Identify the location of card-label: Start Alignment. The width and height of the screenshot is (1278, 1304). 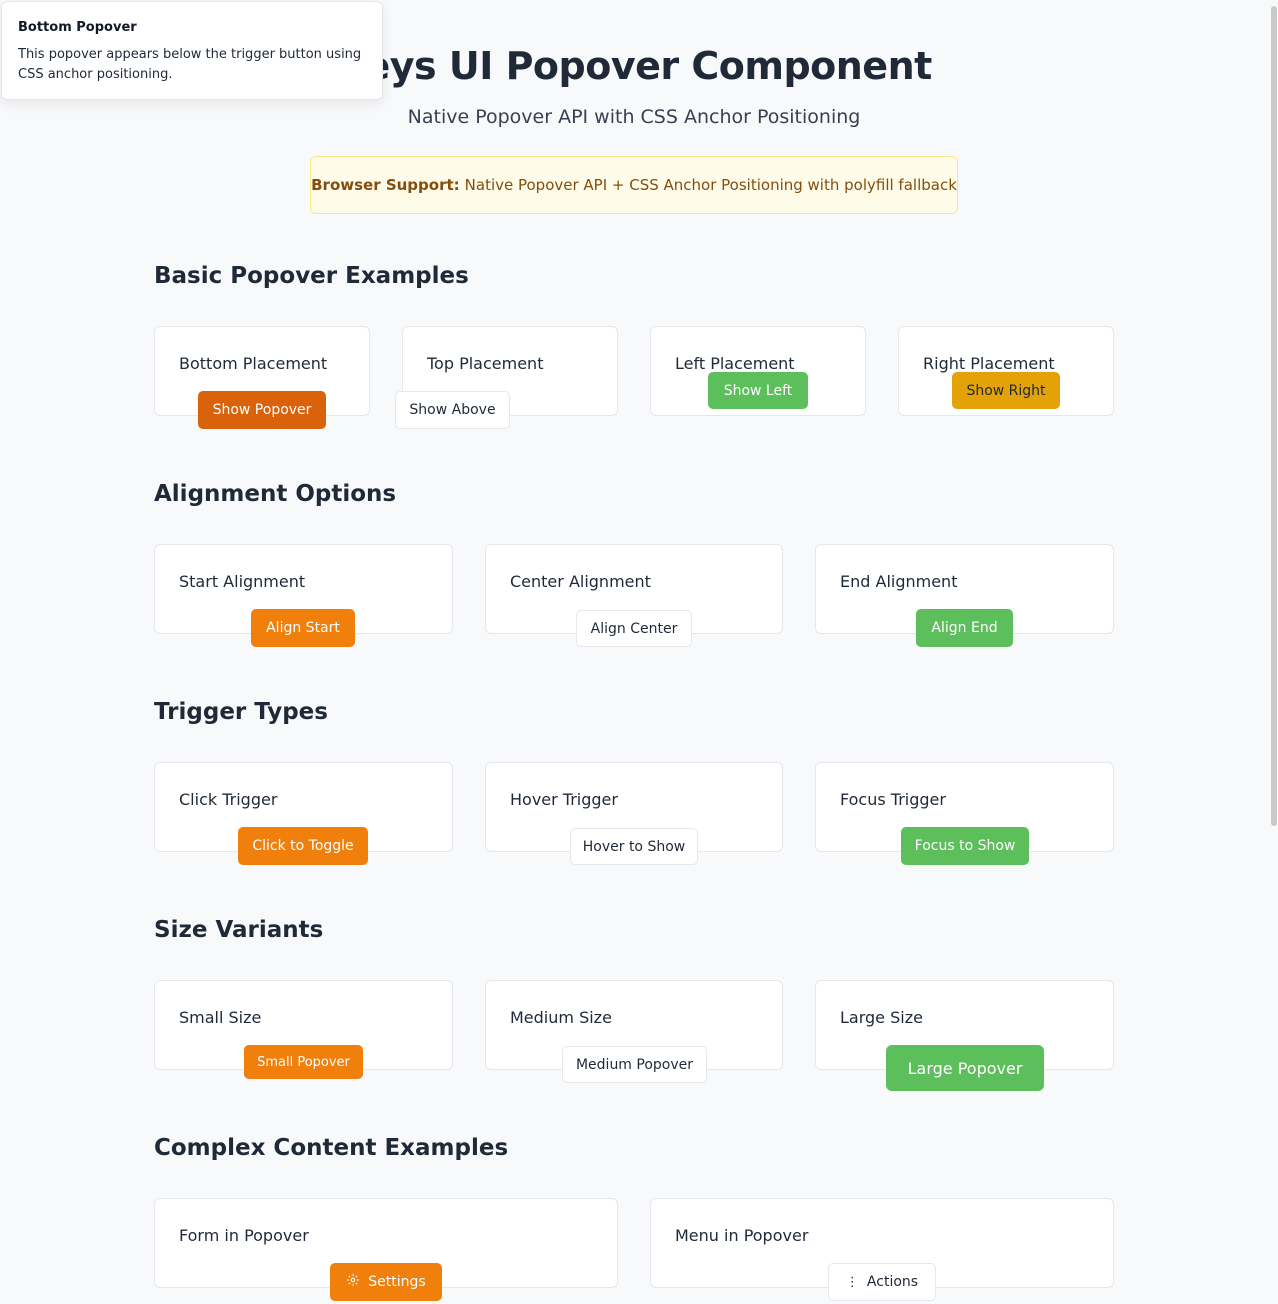
(242, 581).